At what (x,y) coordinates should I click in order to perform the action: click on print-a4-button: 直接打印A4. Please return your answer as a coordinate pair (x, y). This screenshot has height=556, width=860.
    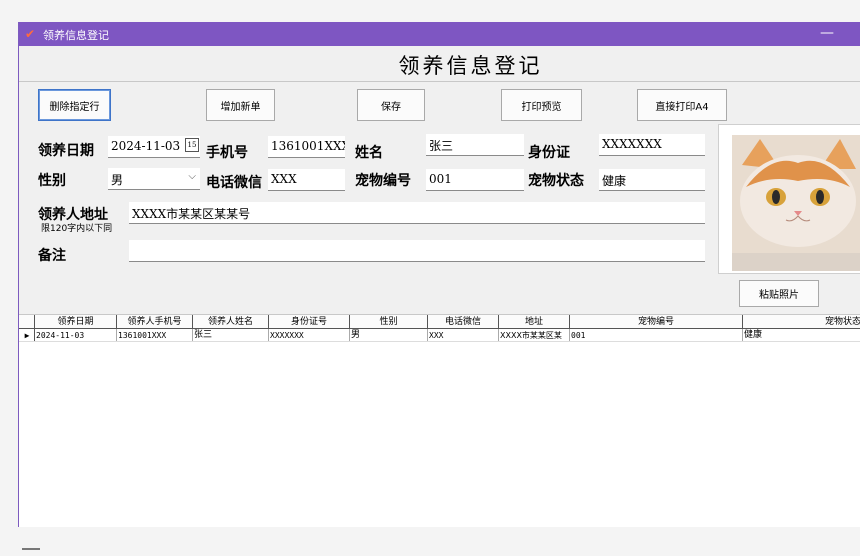
    Looking at the image, I should click on (682, 105).